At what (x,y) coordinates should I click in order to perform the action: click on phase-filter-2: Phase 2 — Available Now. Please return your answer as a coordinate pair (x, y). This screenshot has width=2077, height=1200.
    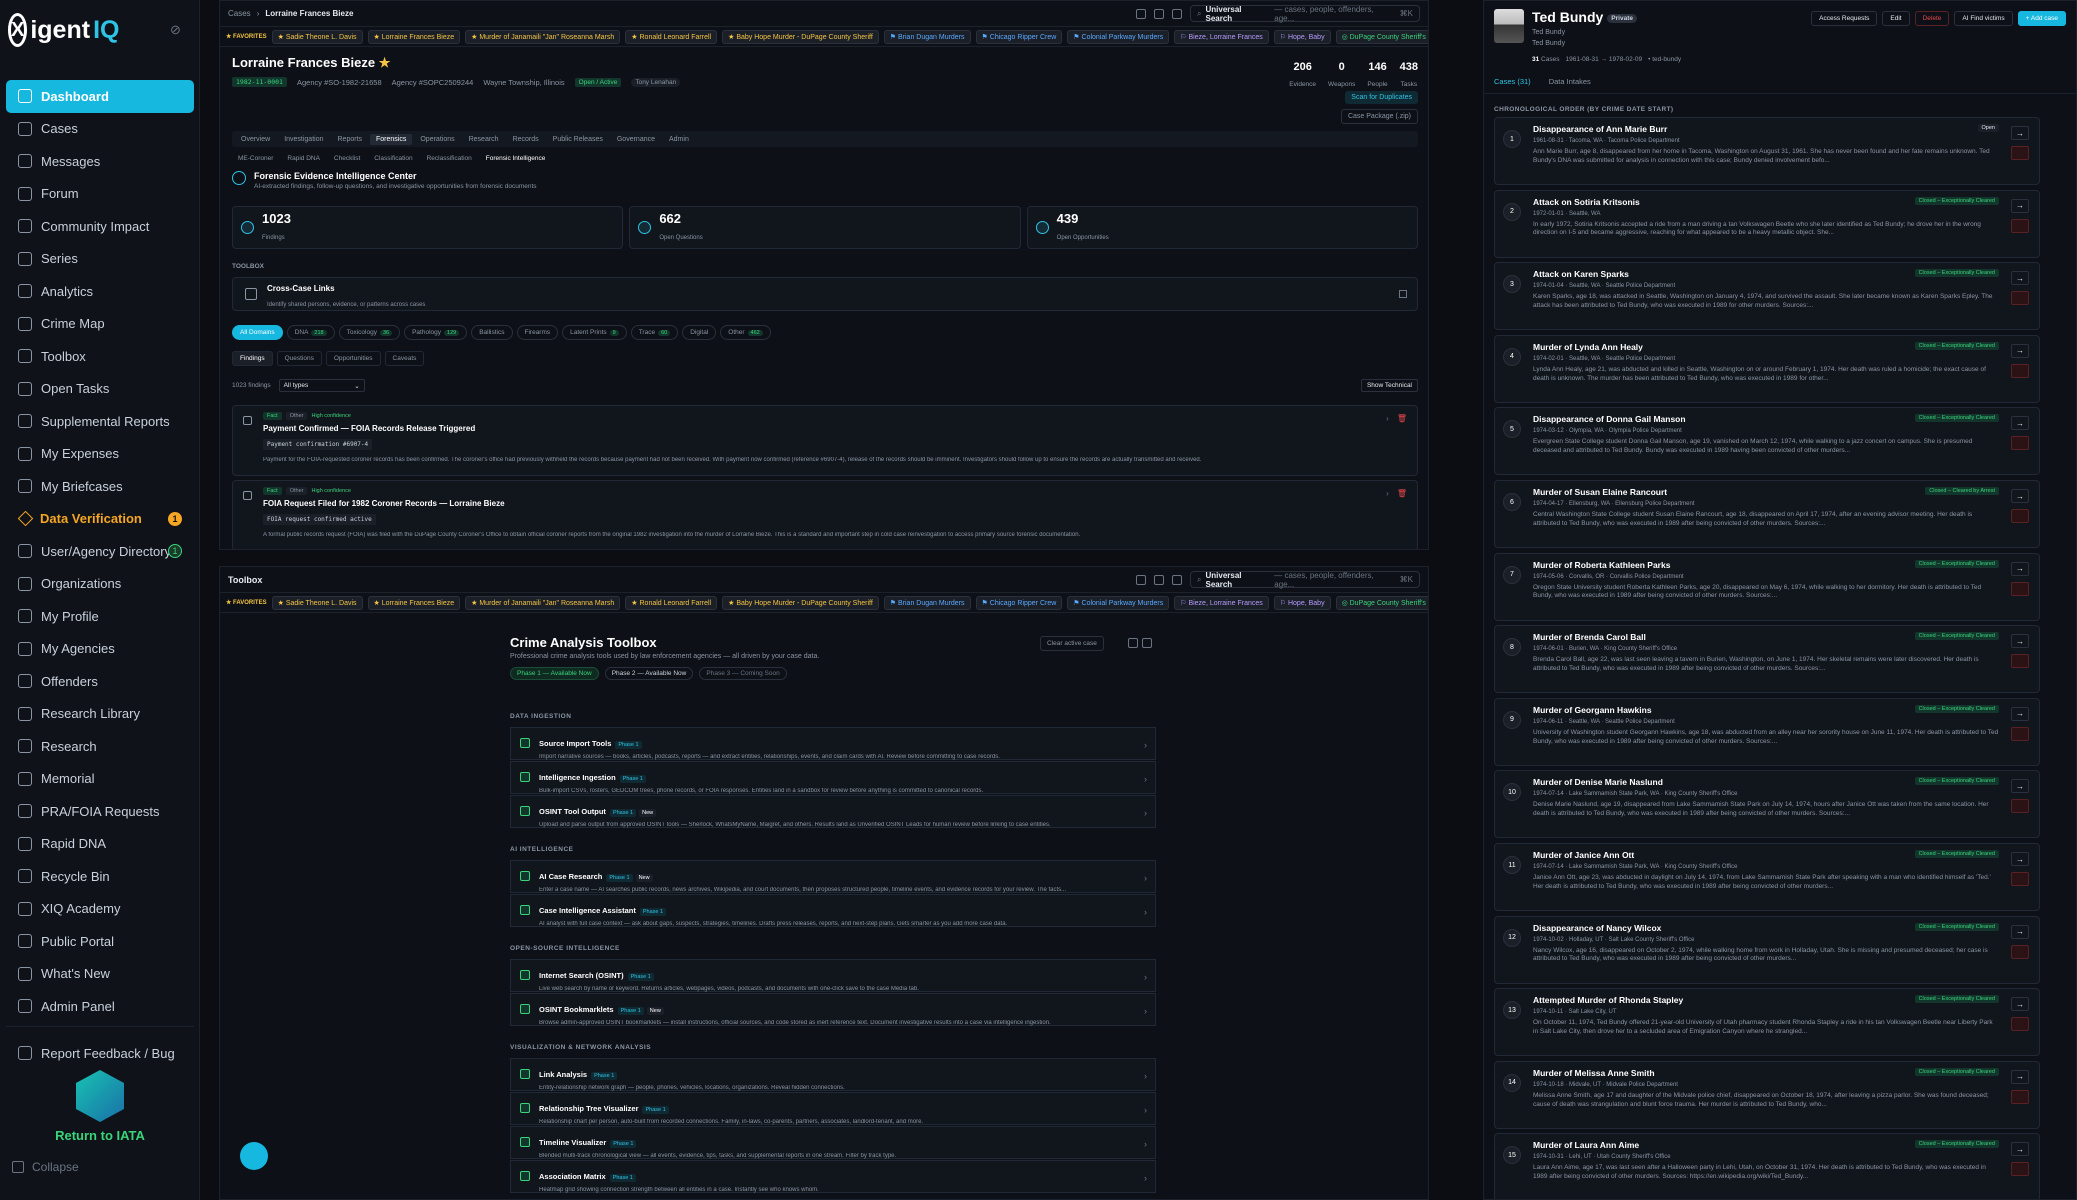
    Looking at the image, I should click on (649, 673).